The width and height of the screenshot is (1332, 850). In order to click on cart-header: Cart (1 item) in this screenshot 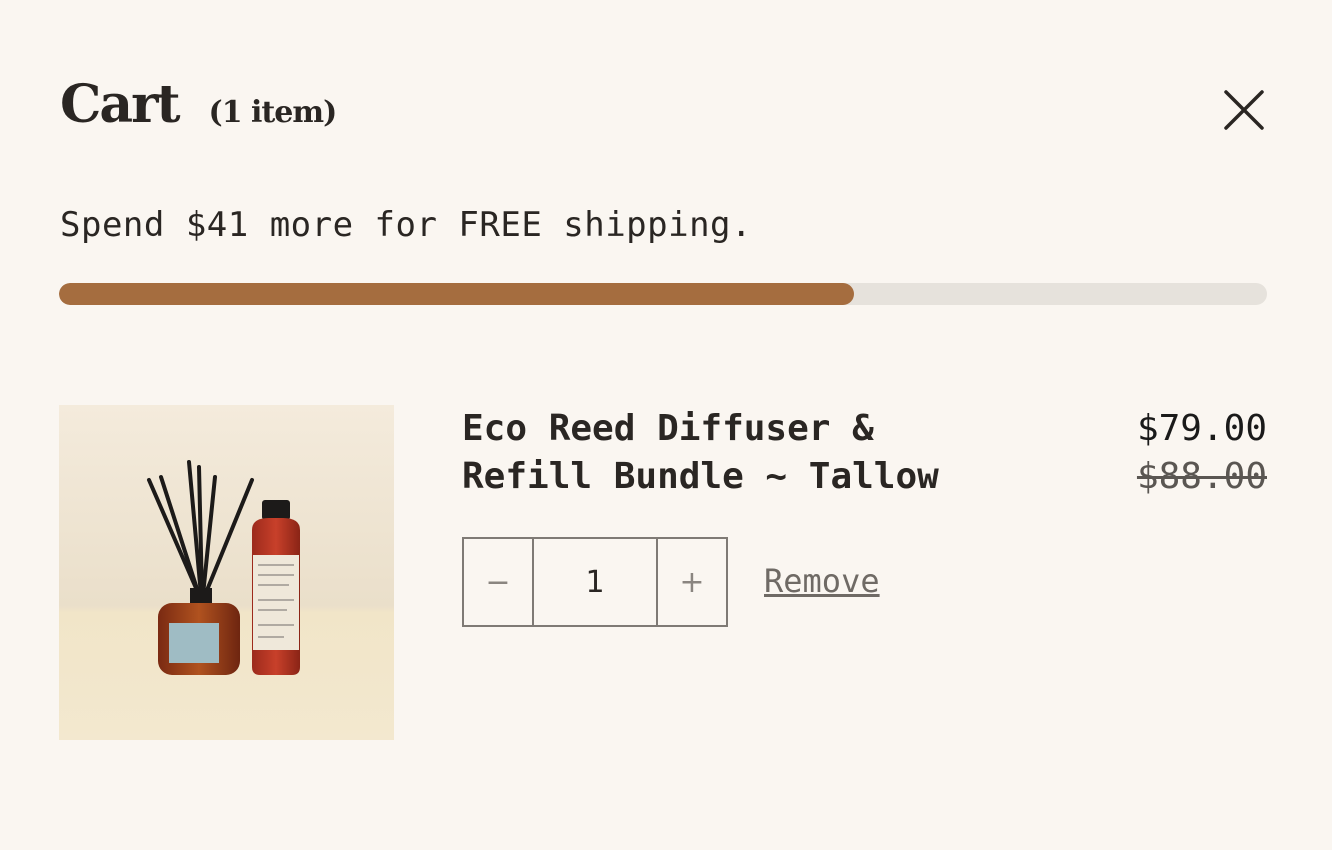, I will do `click(199, 104)`.